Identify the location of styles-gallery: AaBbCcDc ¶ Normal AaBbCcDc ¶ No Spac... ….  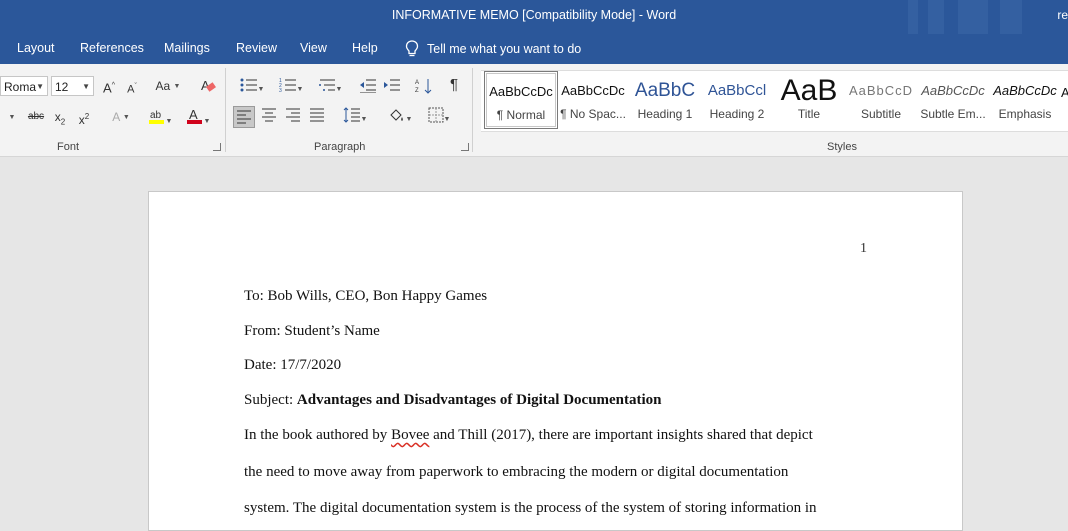
(774, 101).